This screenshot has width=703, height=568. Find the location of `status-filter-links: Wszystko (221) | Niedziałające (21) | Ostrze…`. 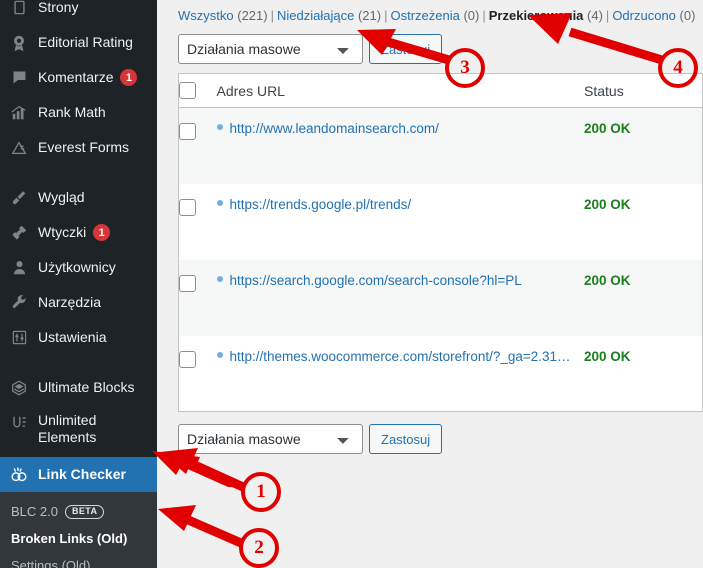

status-filter-links: Wszystko (221) | Niedziałające (21) | Ostrze… is located at coordinates (430, 11).